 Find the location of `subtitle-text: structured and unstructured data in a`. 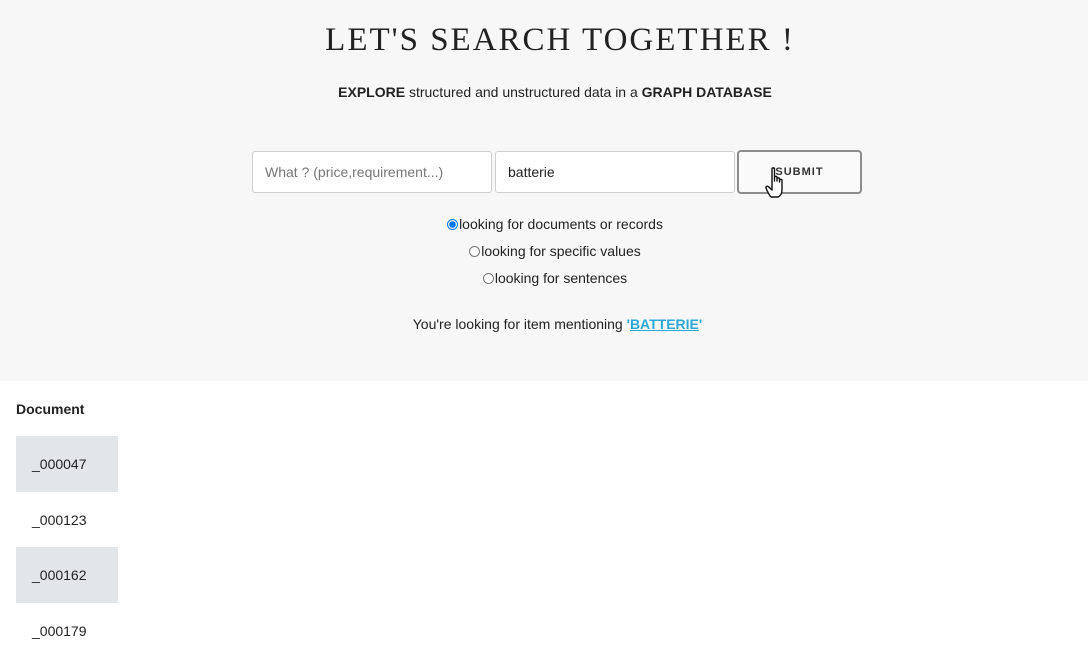

subtitle-text: structured and unstructured data in a is located at coordinates (523, 92).